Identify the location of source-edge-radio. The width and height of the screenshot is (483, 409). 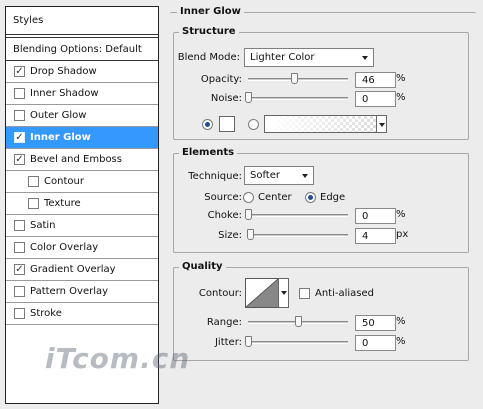
(310, 197).